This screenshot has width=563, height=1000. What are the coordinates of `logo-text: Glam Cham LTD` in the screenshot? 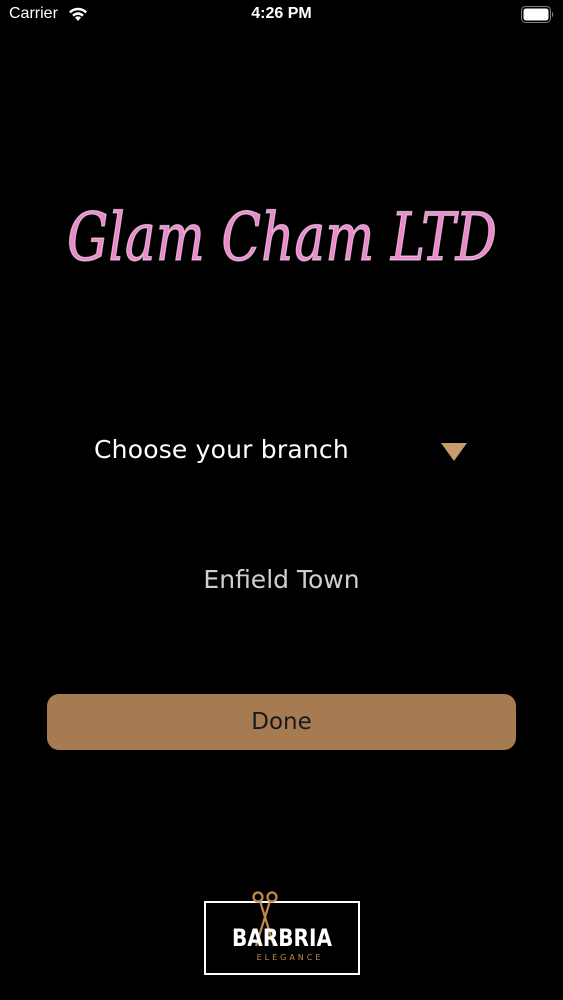 It's located at (282, 237).